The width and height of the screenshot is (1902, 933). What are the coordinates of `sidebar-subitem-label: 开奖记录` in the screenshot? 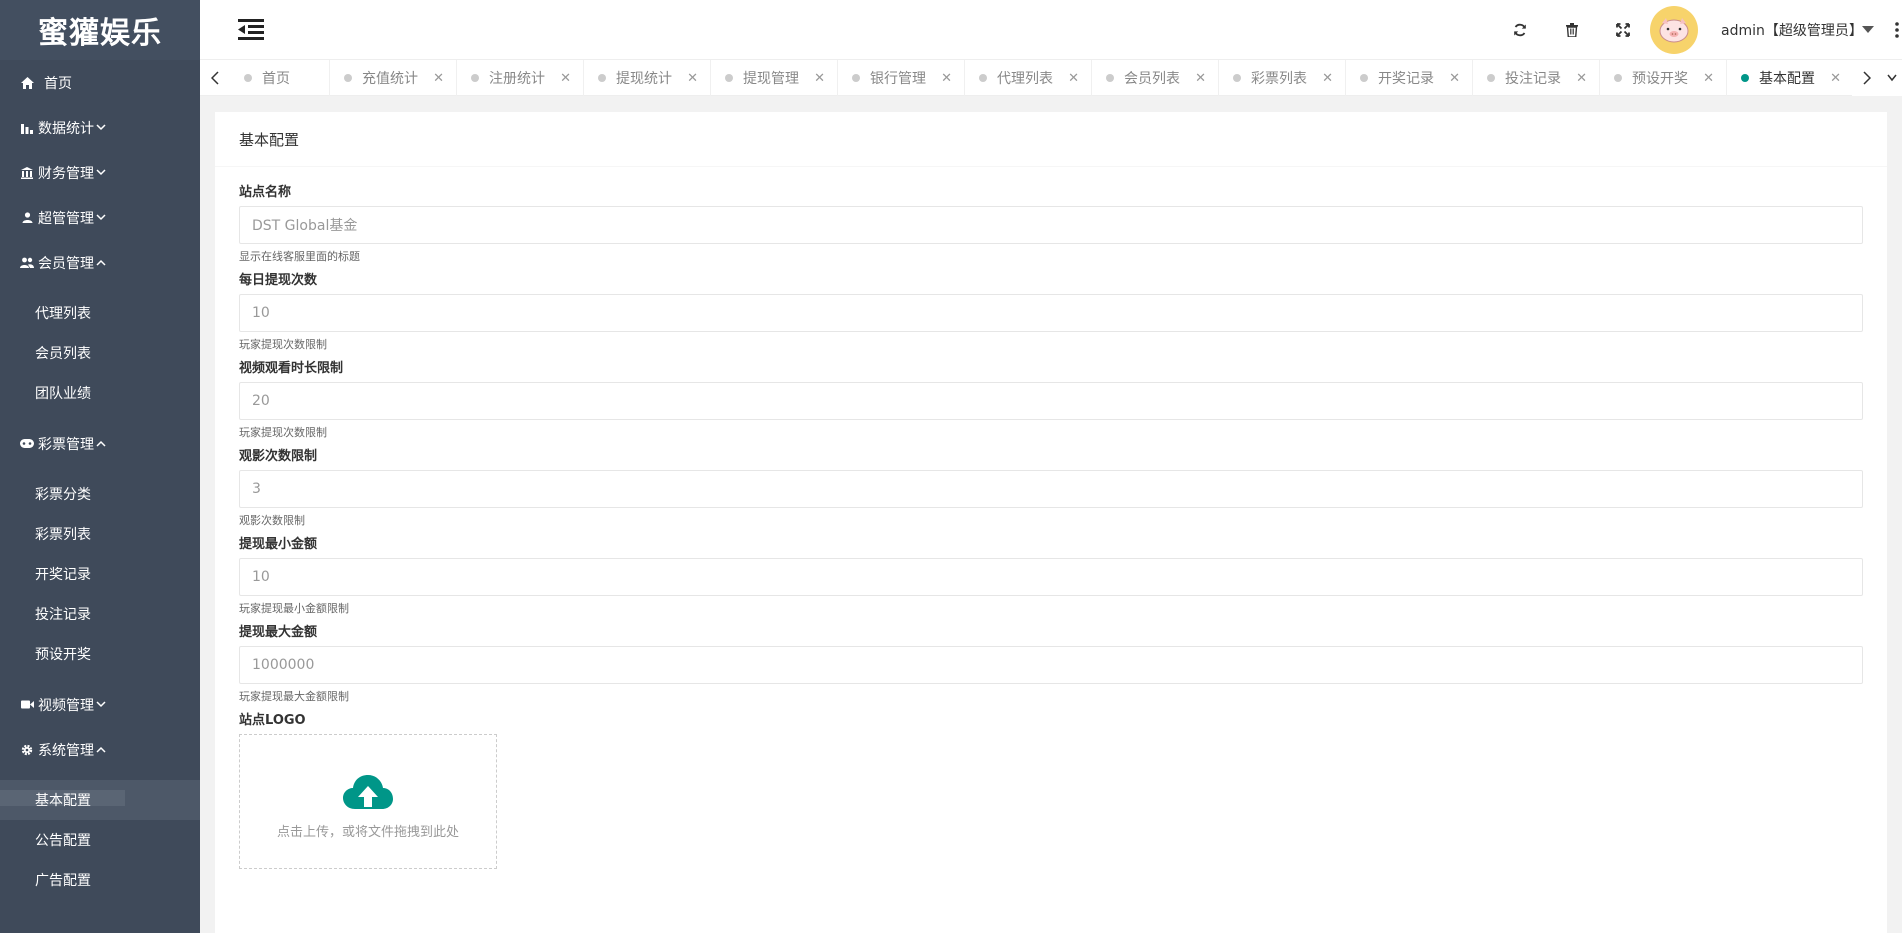 It's located at (63, 575).